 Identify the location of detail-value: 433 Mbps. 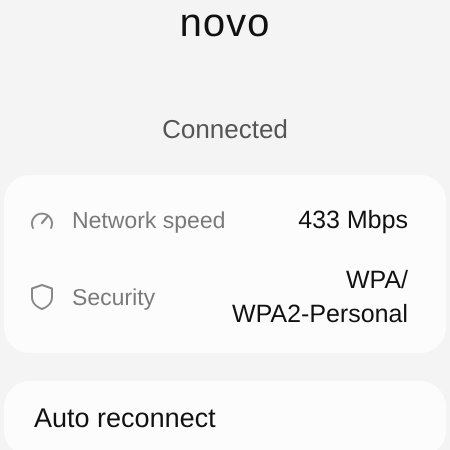
(353, 220).